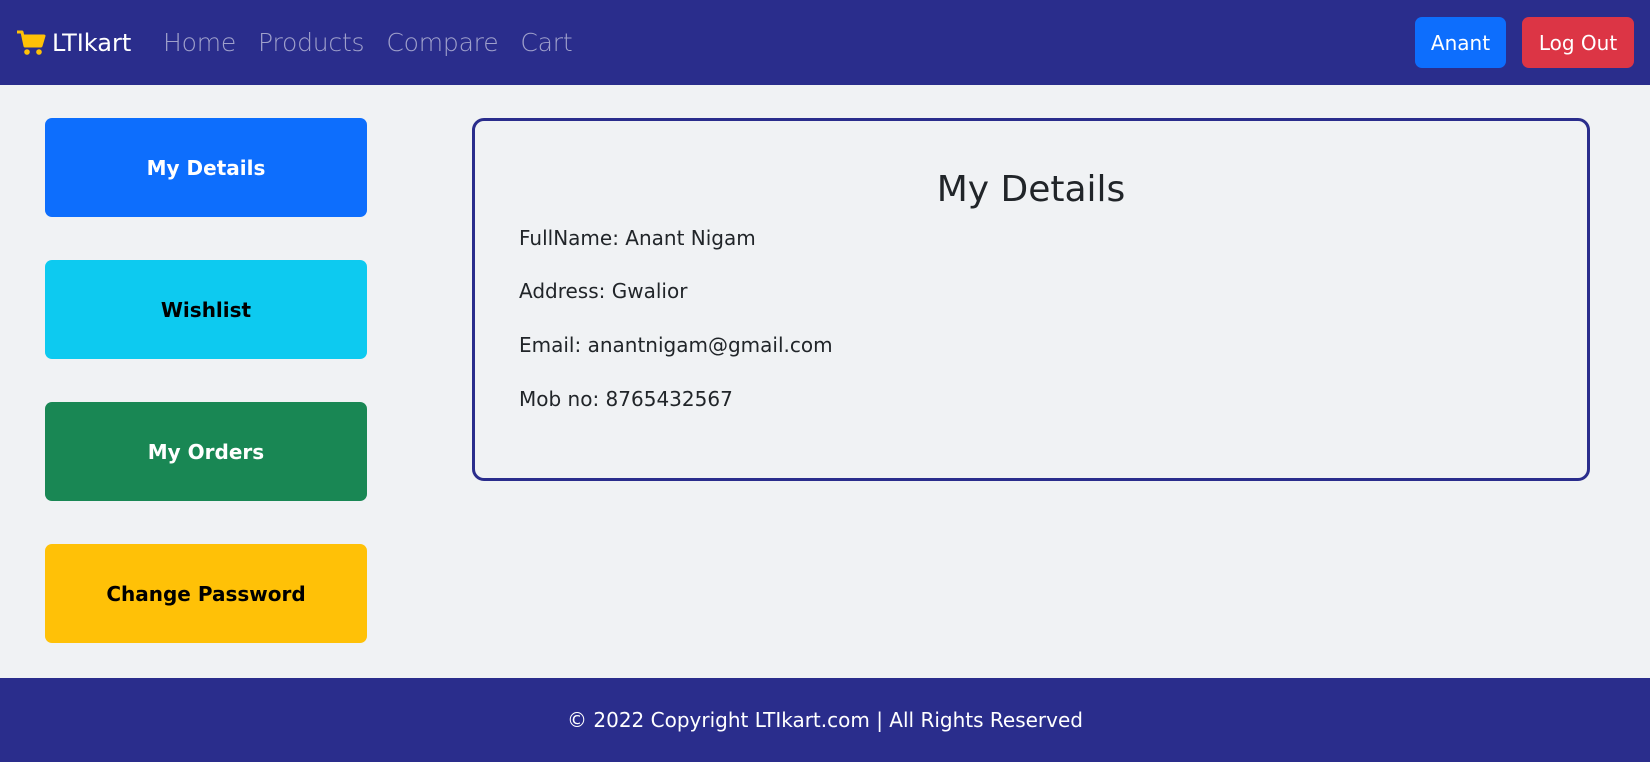  I want to click on brand-link: LTIkart, so click(73, 42).